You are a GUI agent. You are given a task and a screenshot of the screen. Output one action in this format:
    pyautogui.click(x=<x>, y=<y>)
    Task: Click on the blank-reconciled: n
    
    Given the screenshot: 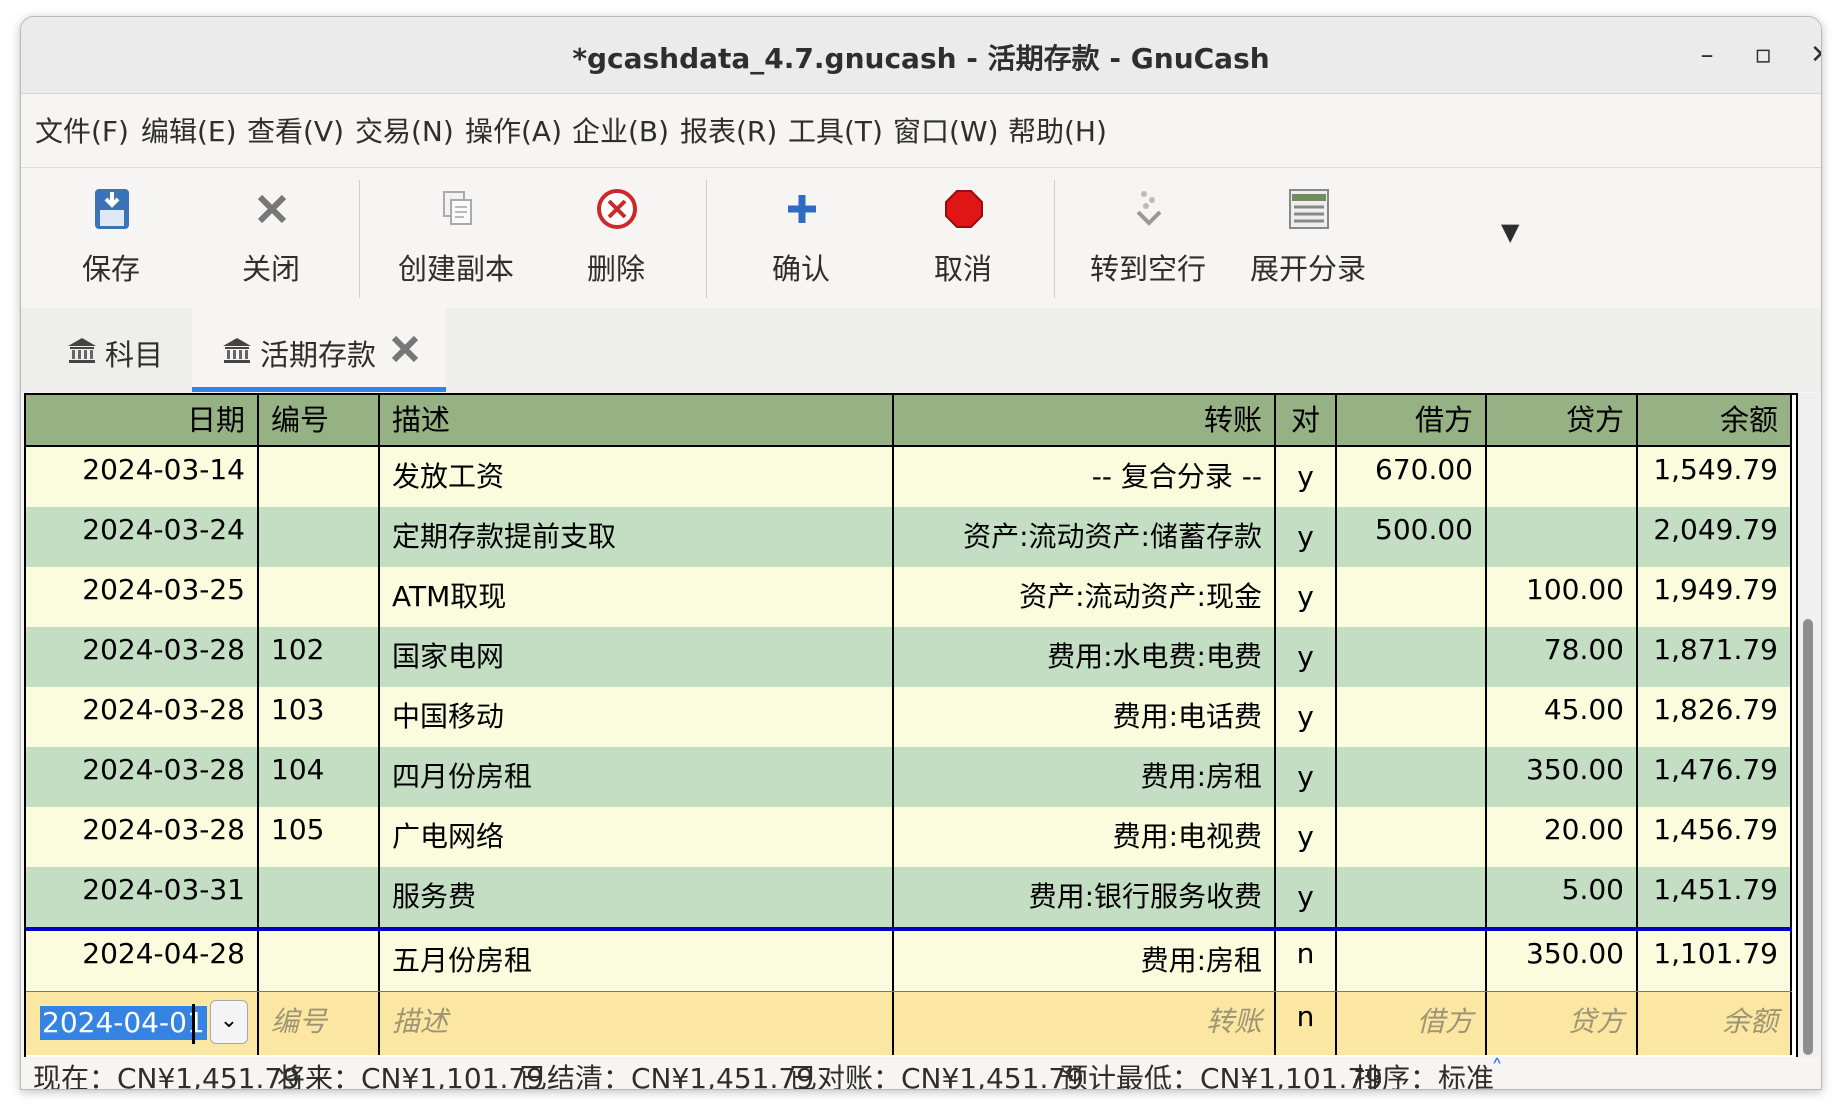 What is the action you would take?
    pyautogui.click(x=1306, y=1023)
    